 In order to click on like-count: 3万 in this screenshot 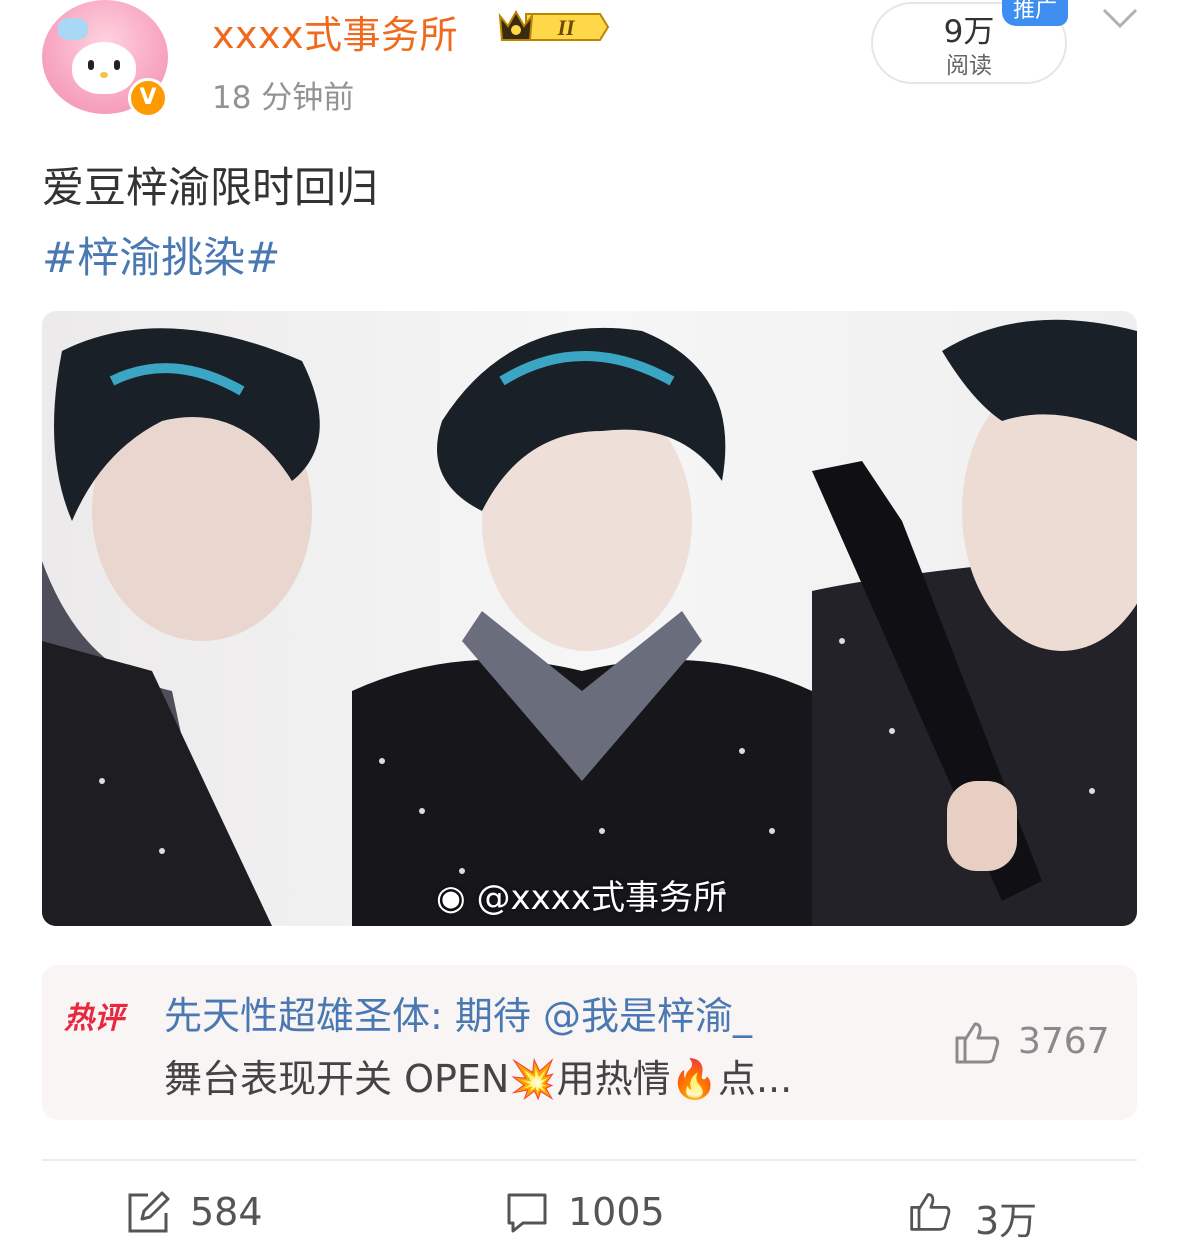, I will do `click(1006, 1217)`.